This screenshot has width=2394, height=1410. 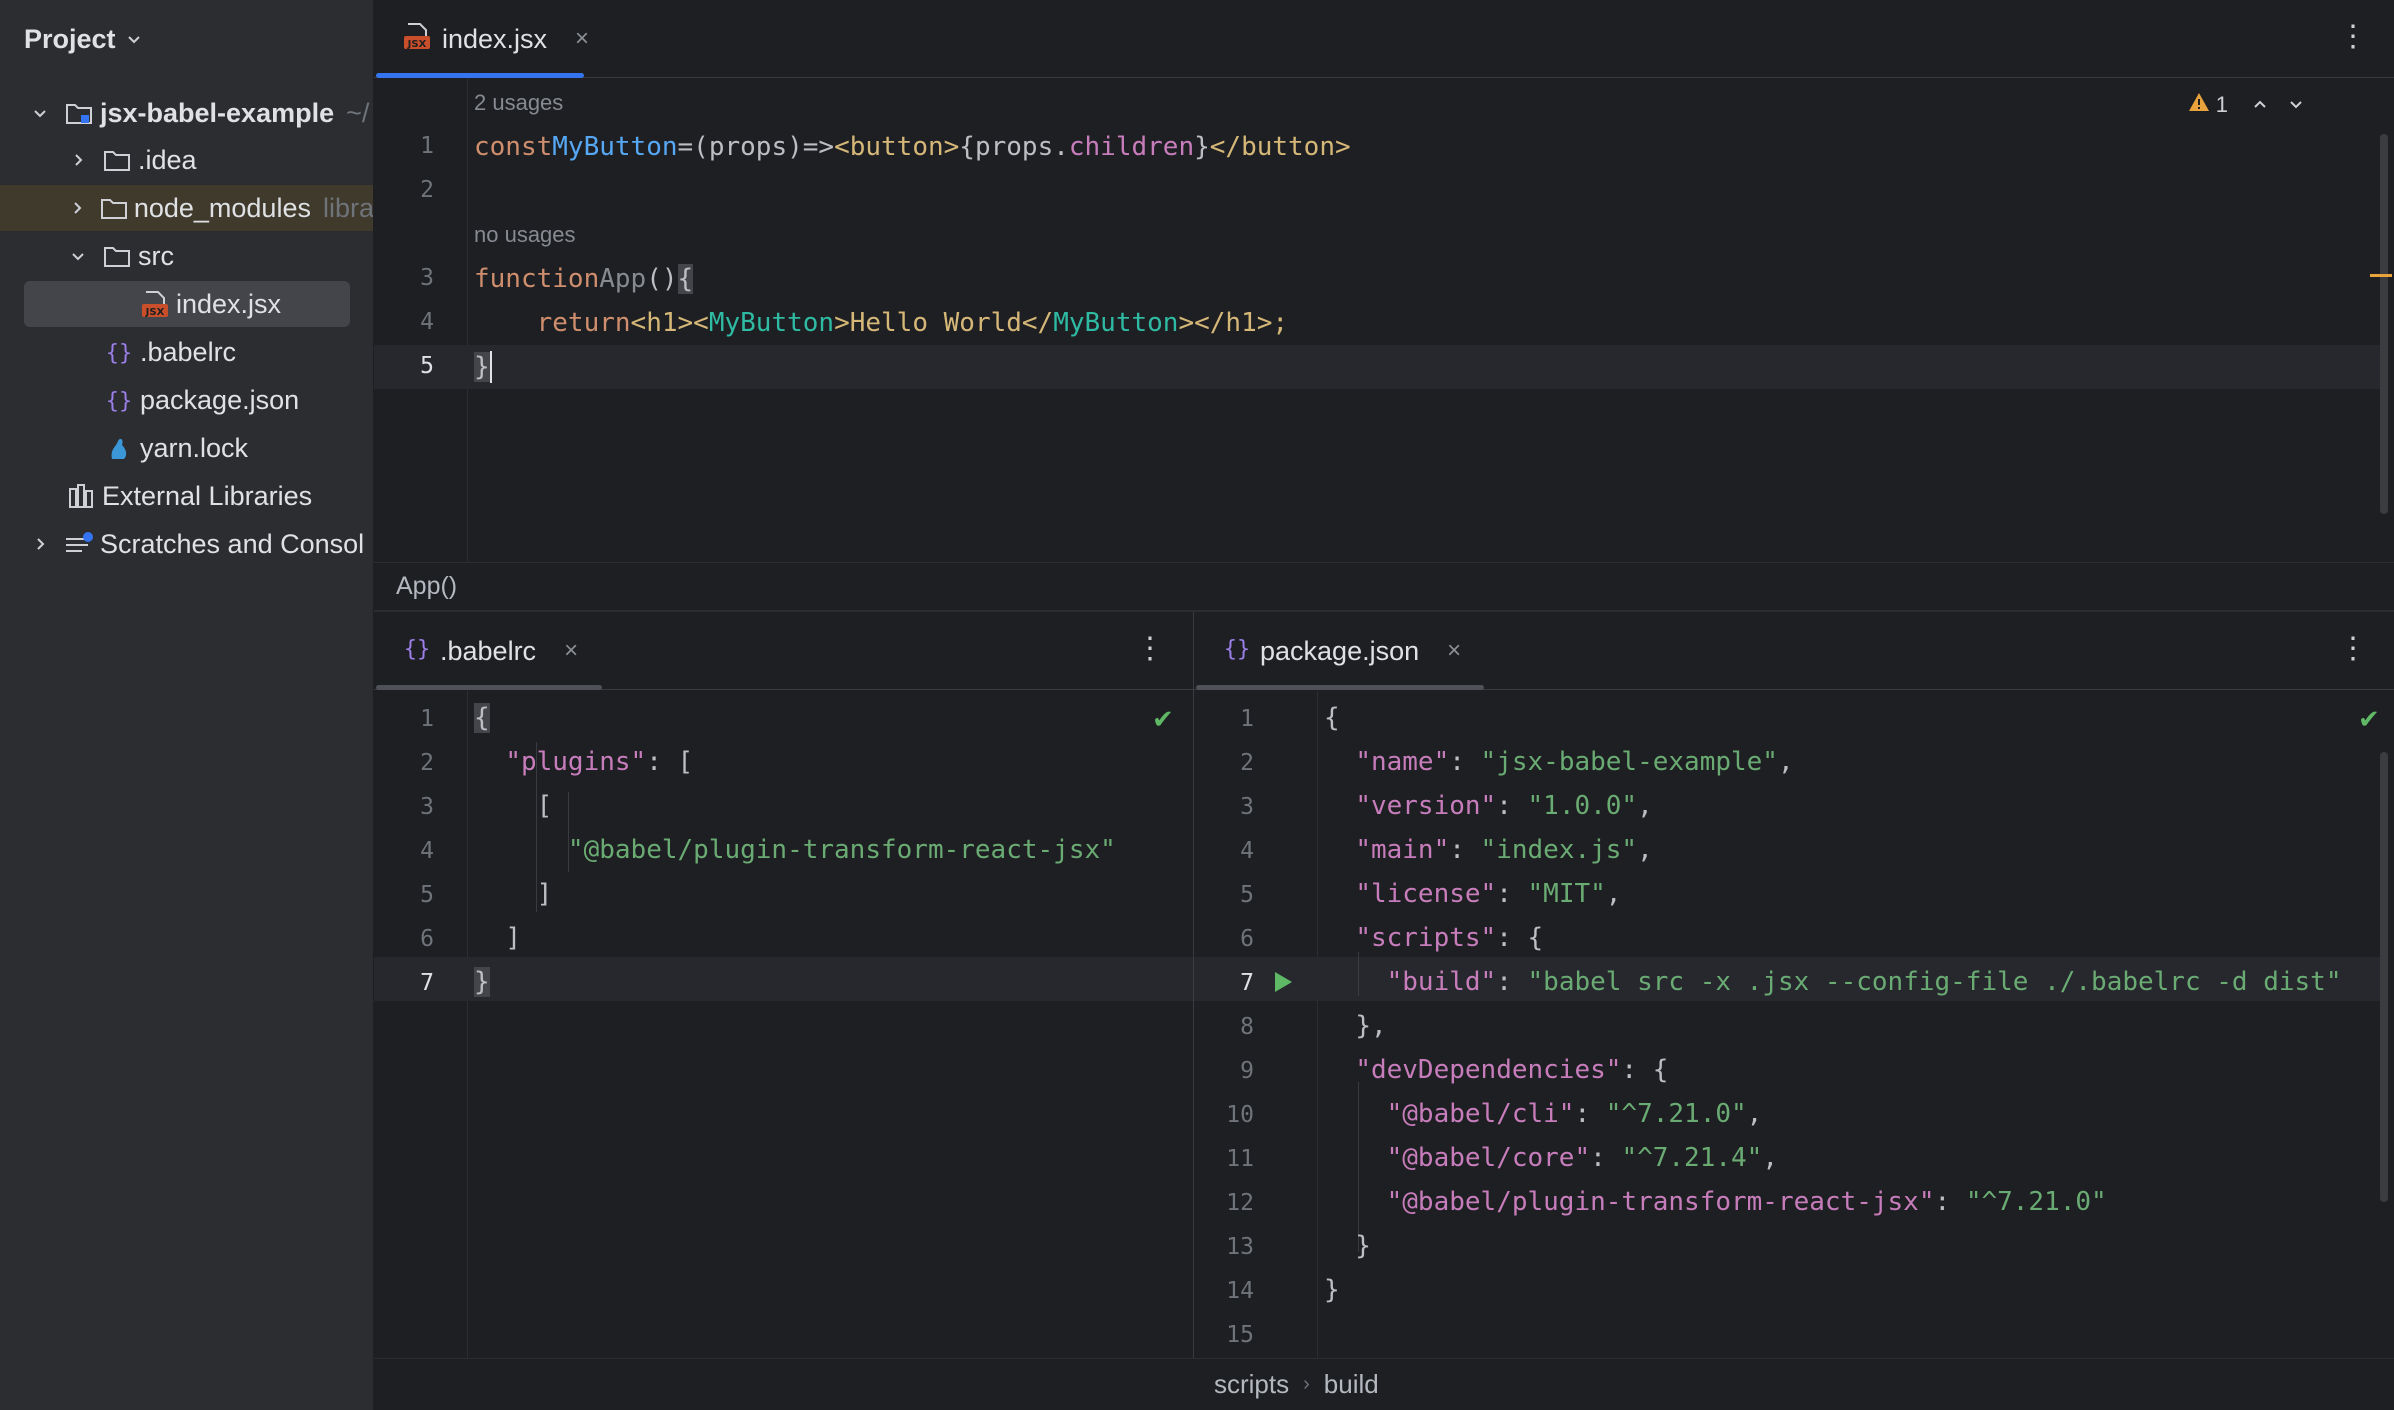 I want to click on tab-index-jsx: JSX index.jsx ×, so click(x=495, y=39).